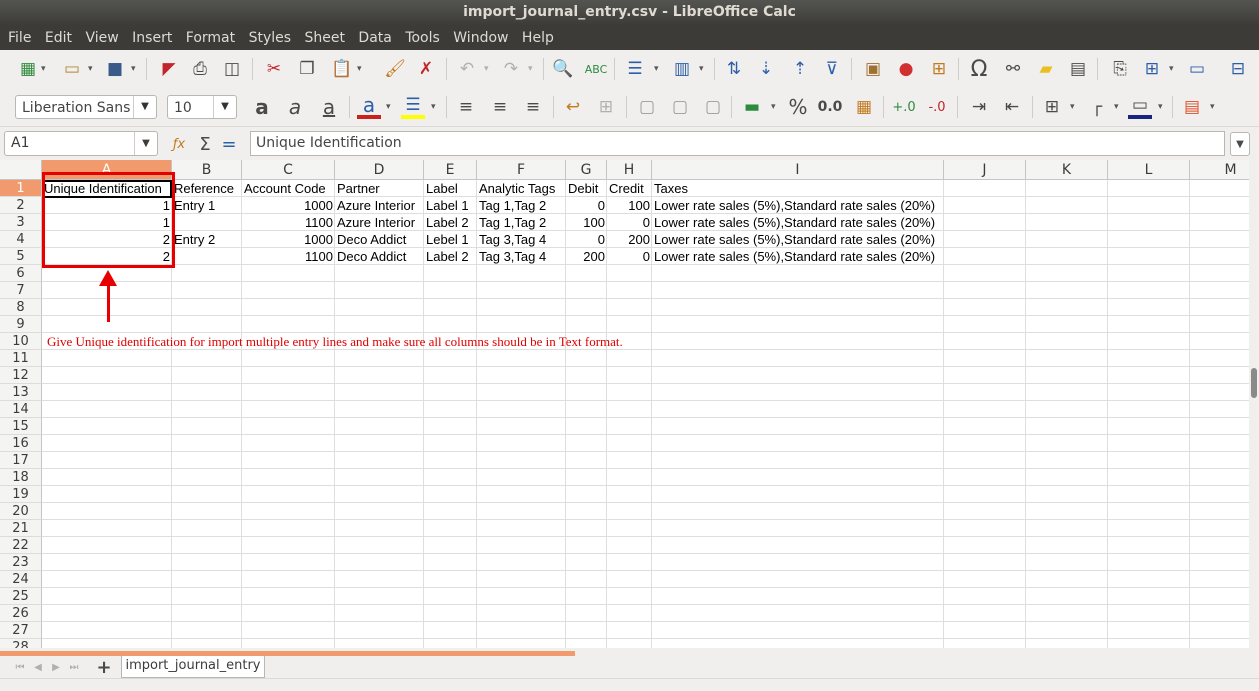 Image resolution: width=1259 pixels, height=691 pixels. I want to click on save-dropdown-icon: ▾, so click(133, 69).